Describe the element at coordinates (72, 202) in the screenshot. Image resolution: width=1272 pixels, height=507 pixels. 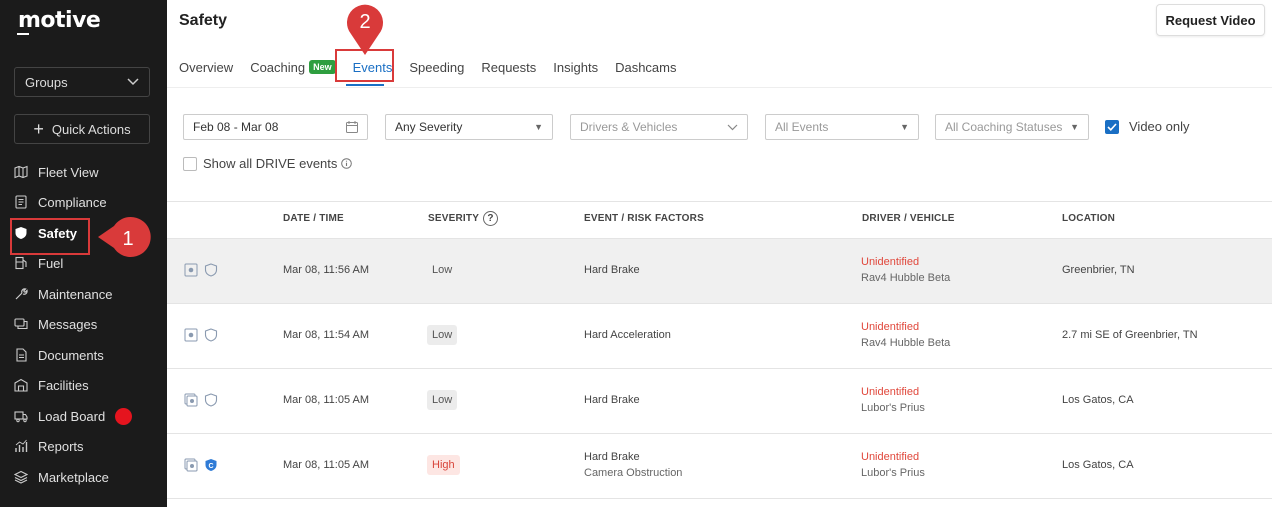
I see `sidebar-item-label: Compliance` at that location.